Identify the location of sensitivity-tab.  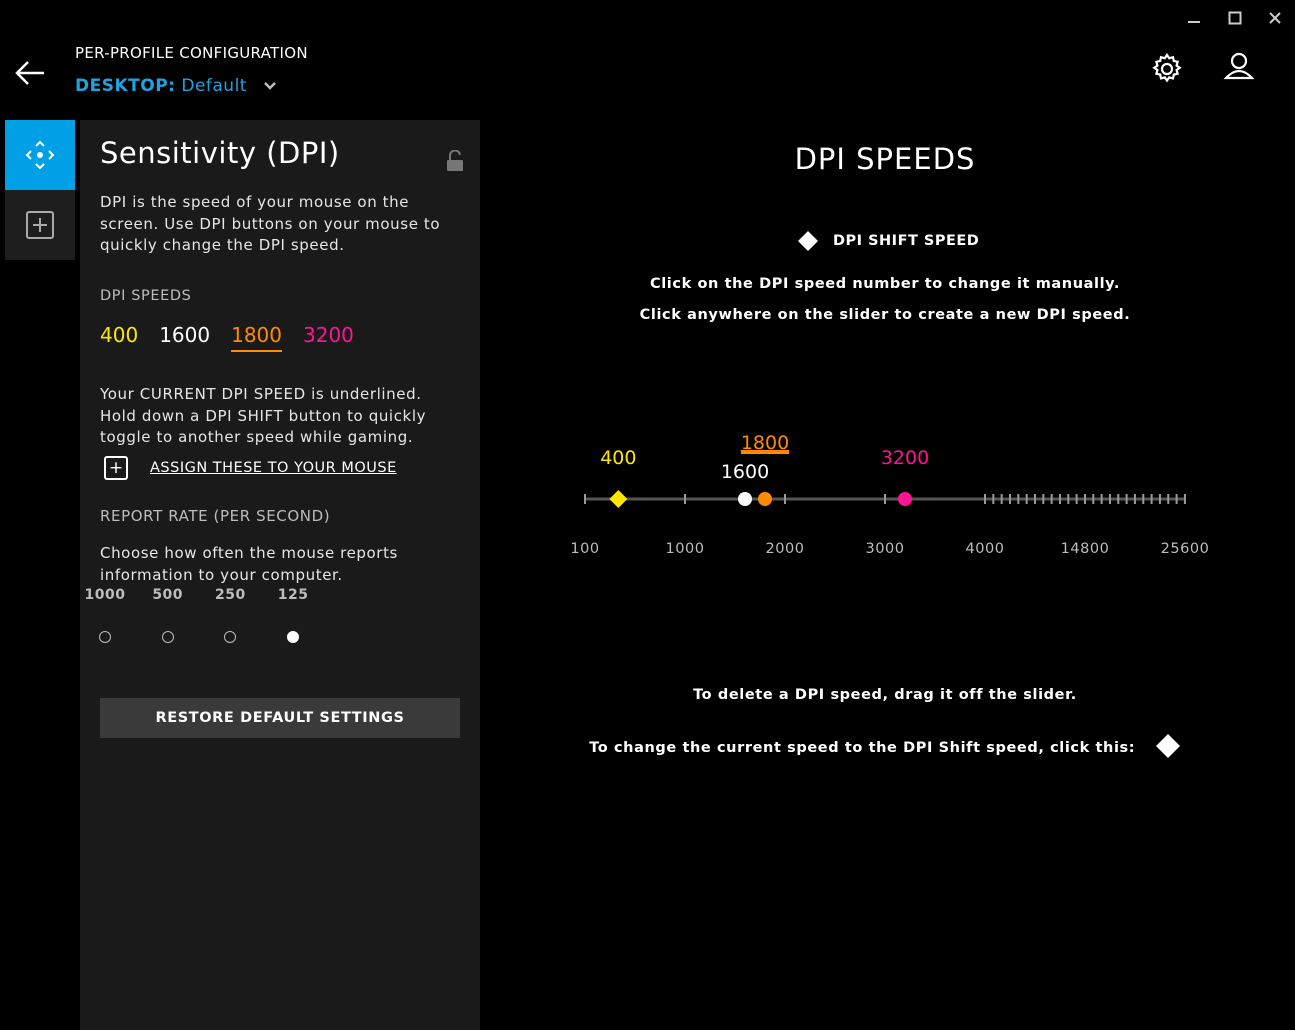
(40, 155).